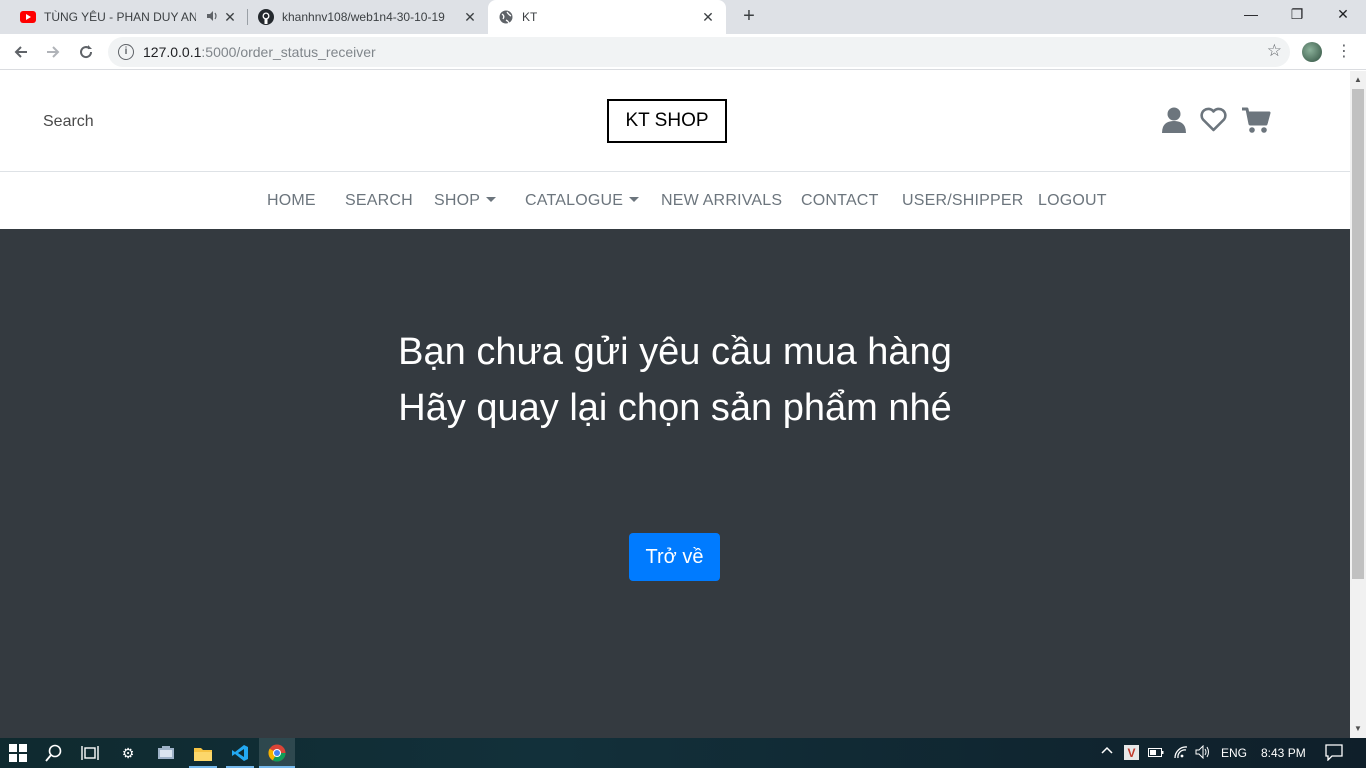 Image resolution: width=1366 pixels, height=768 pixels. What do you see at coordinates (53, 52) in the screenshot?
I see `forward-arrow-icon` at bounding box center [53, 52].